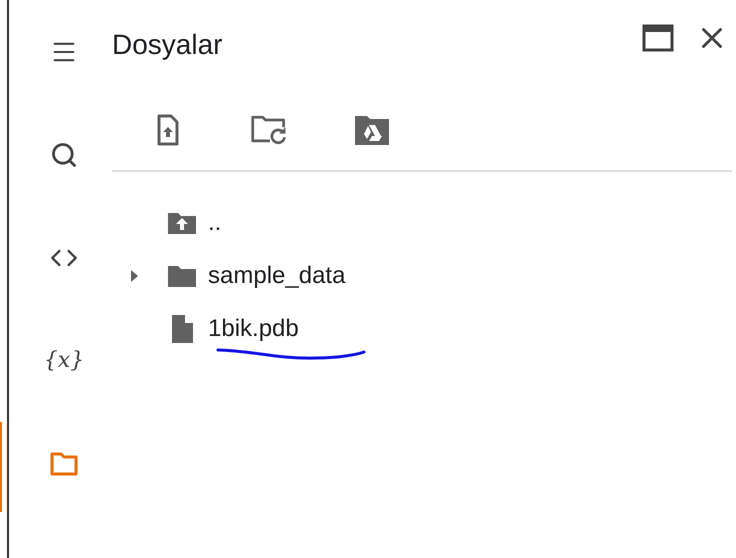 This screenshot has width=736, height=558. Describe the element at coordinates (658, 38) in the screenshot. I see `maximize-icon` at that location.